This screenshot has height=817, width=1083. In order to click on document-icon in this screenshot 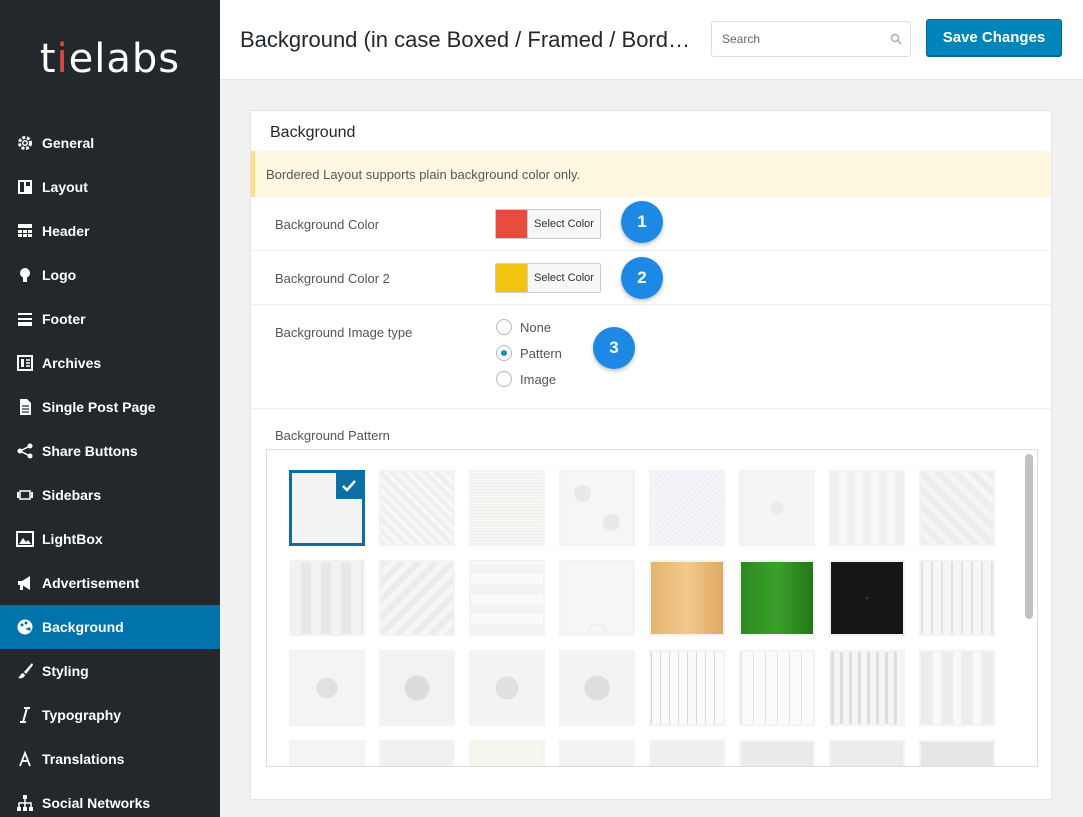, I will do `click(25, 407)`.